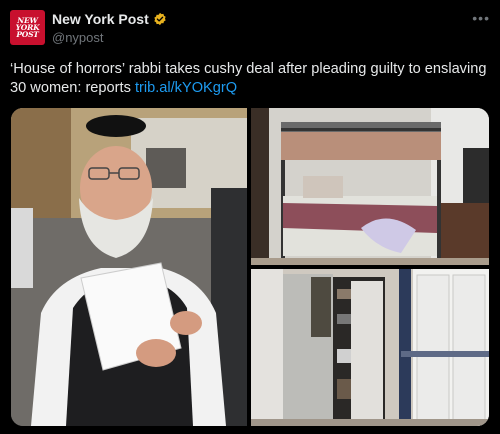  Describe the element at coordinates (27, 34) in the screenshot. I see `avatar-text-line-3: POST` at that location.